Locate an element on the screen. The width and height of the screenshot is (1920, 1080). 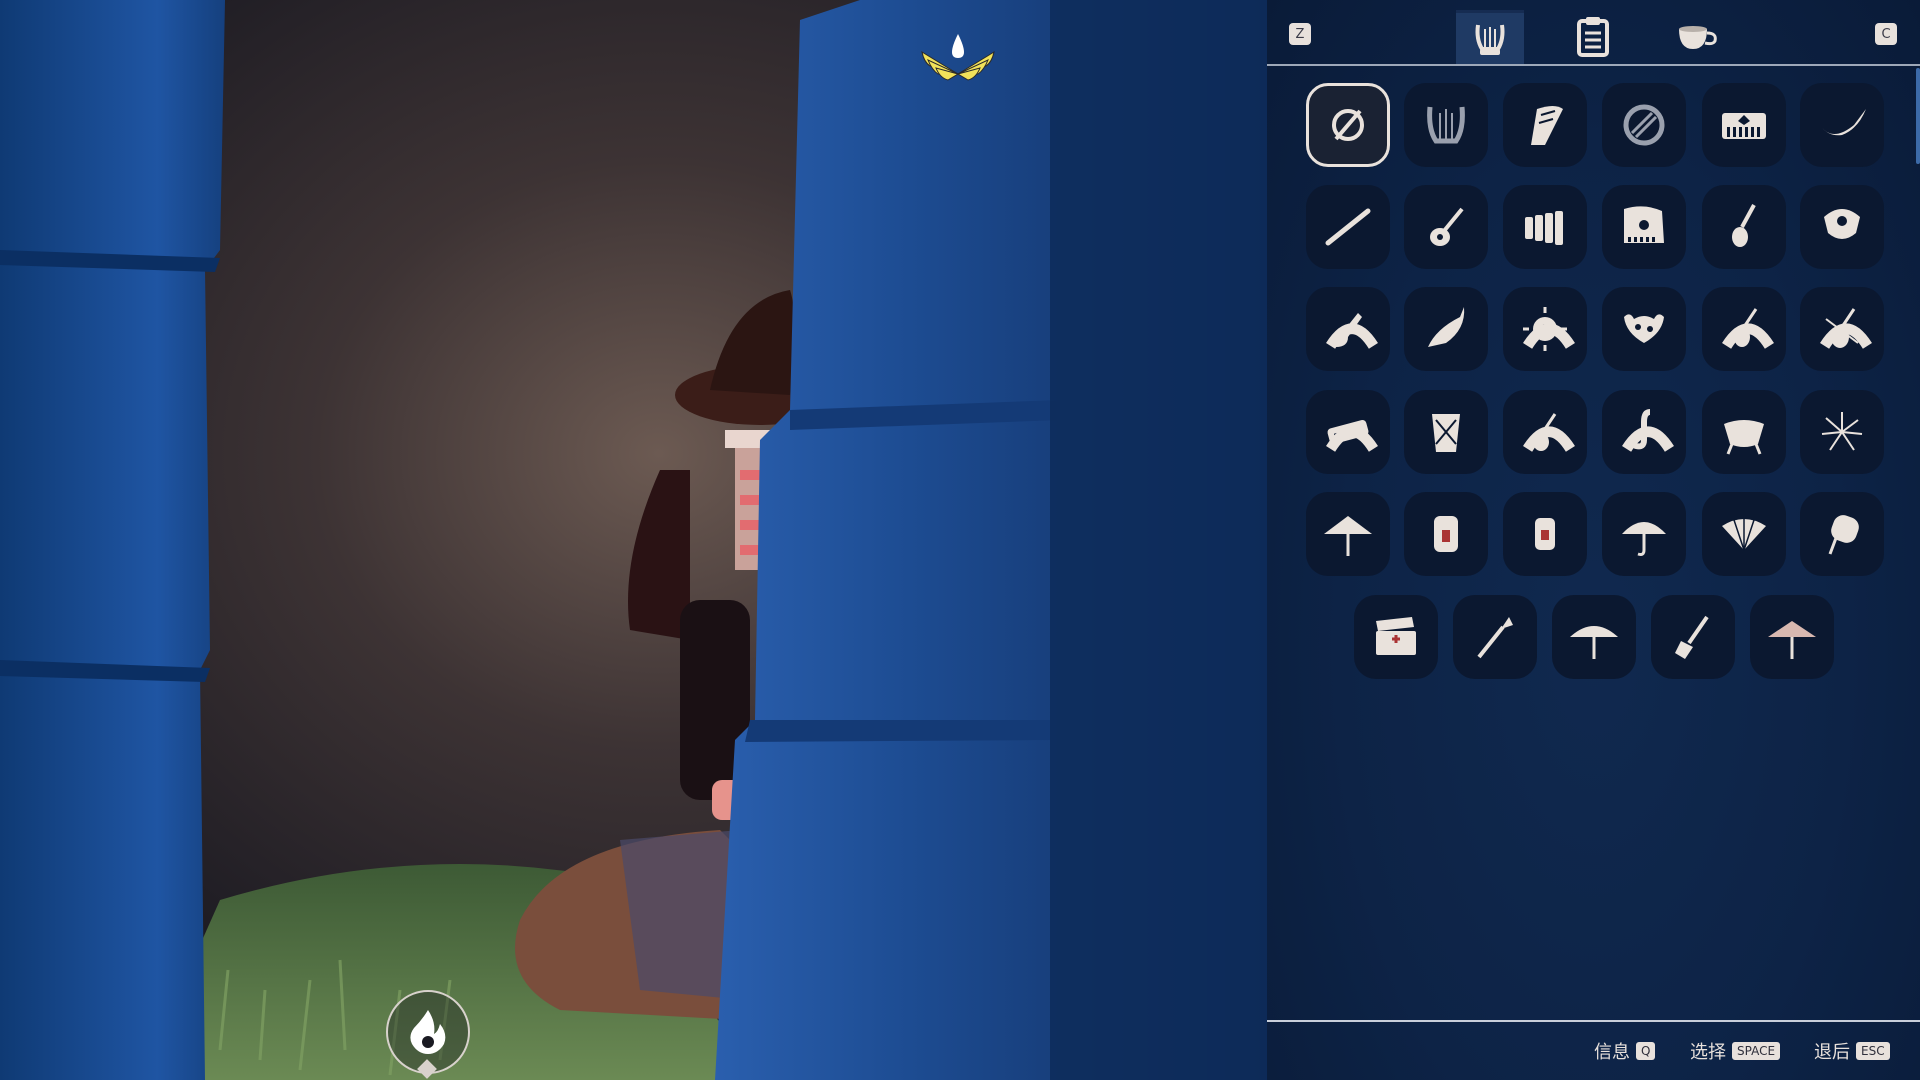
clipboard-tab-icon is located at coordinates (1593, 37).